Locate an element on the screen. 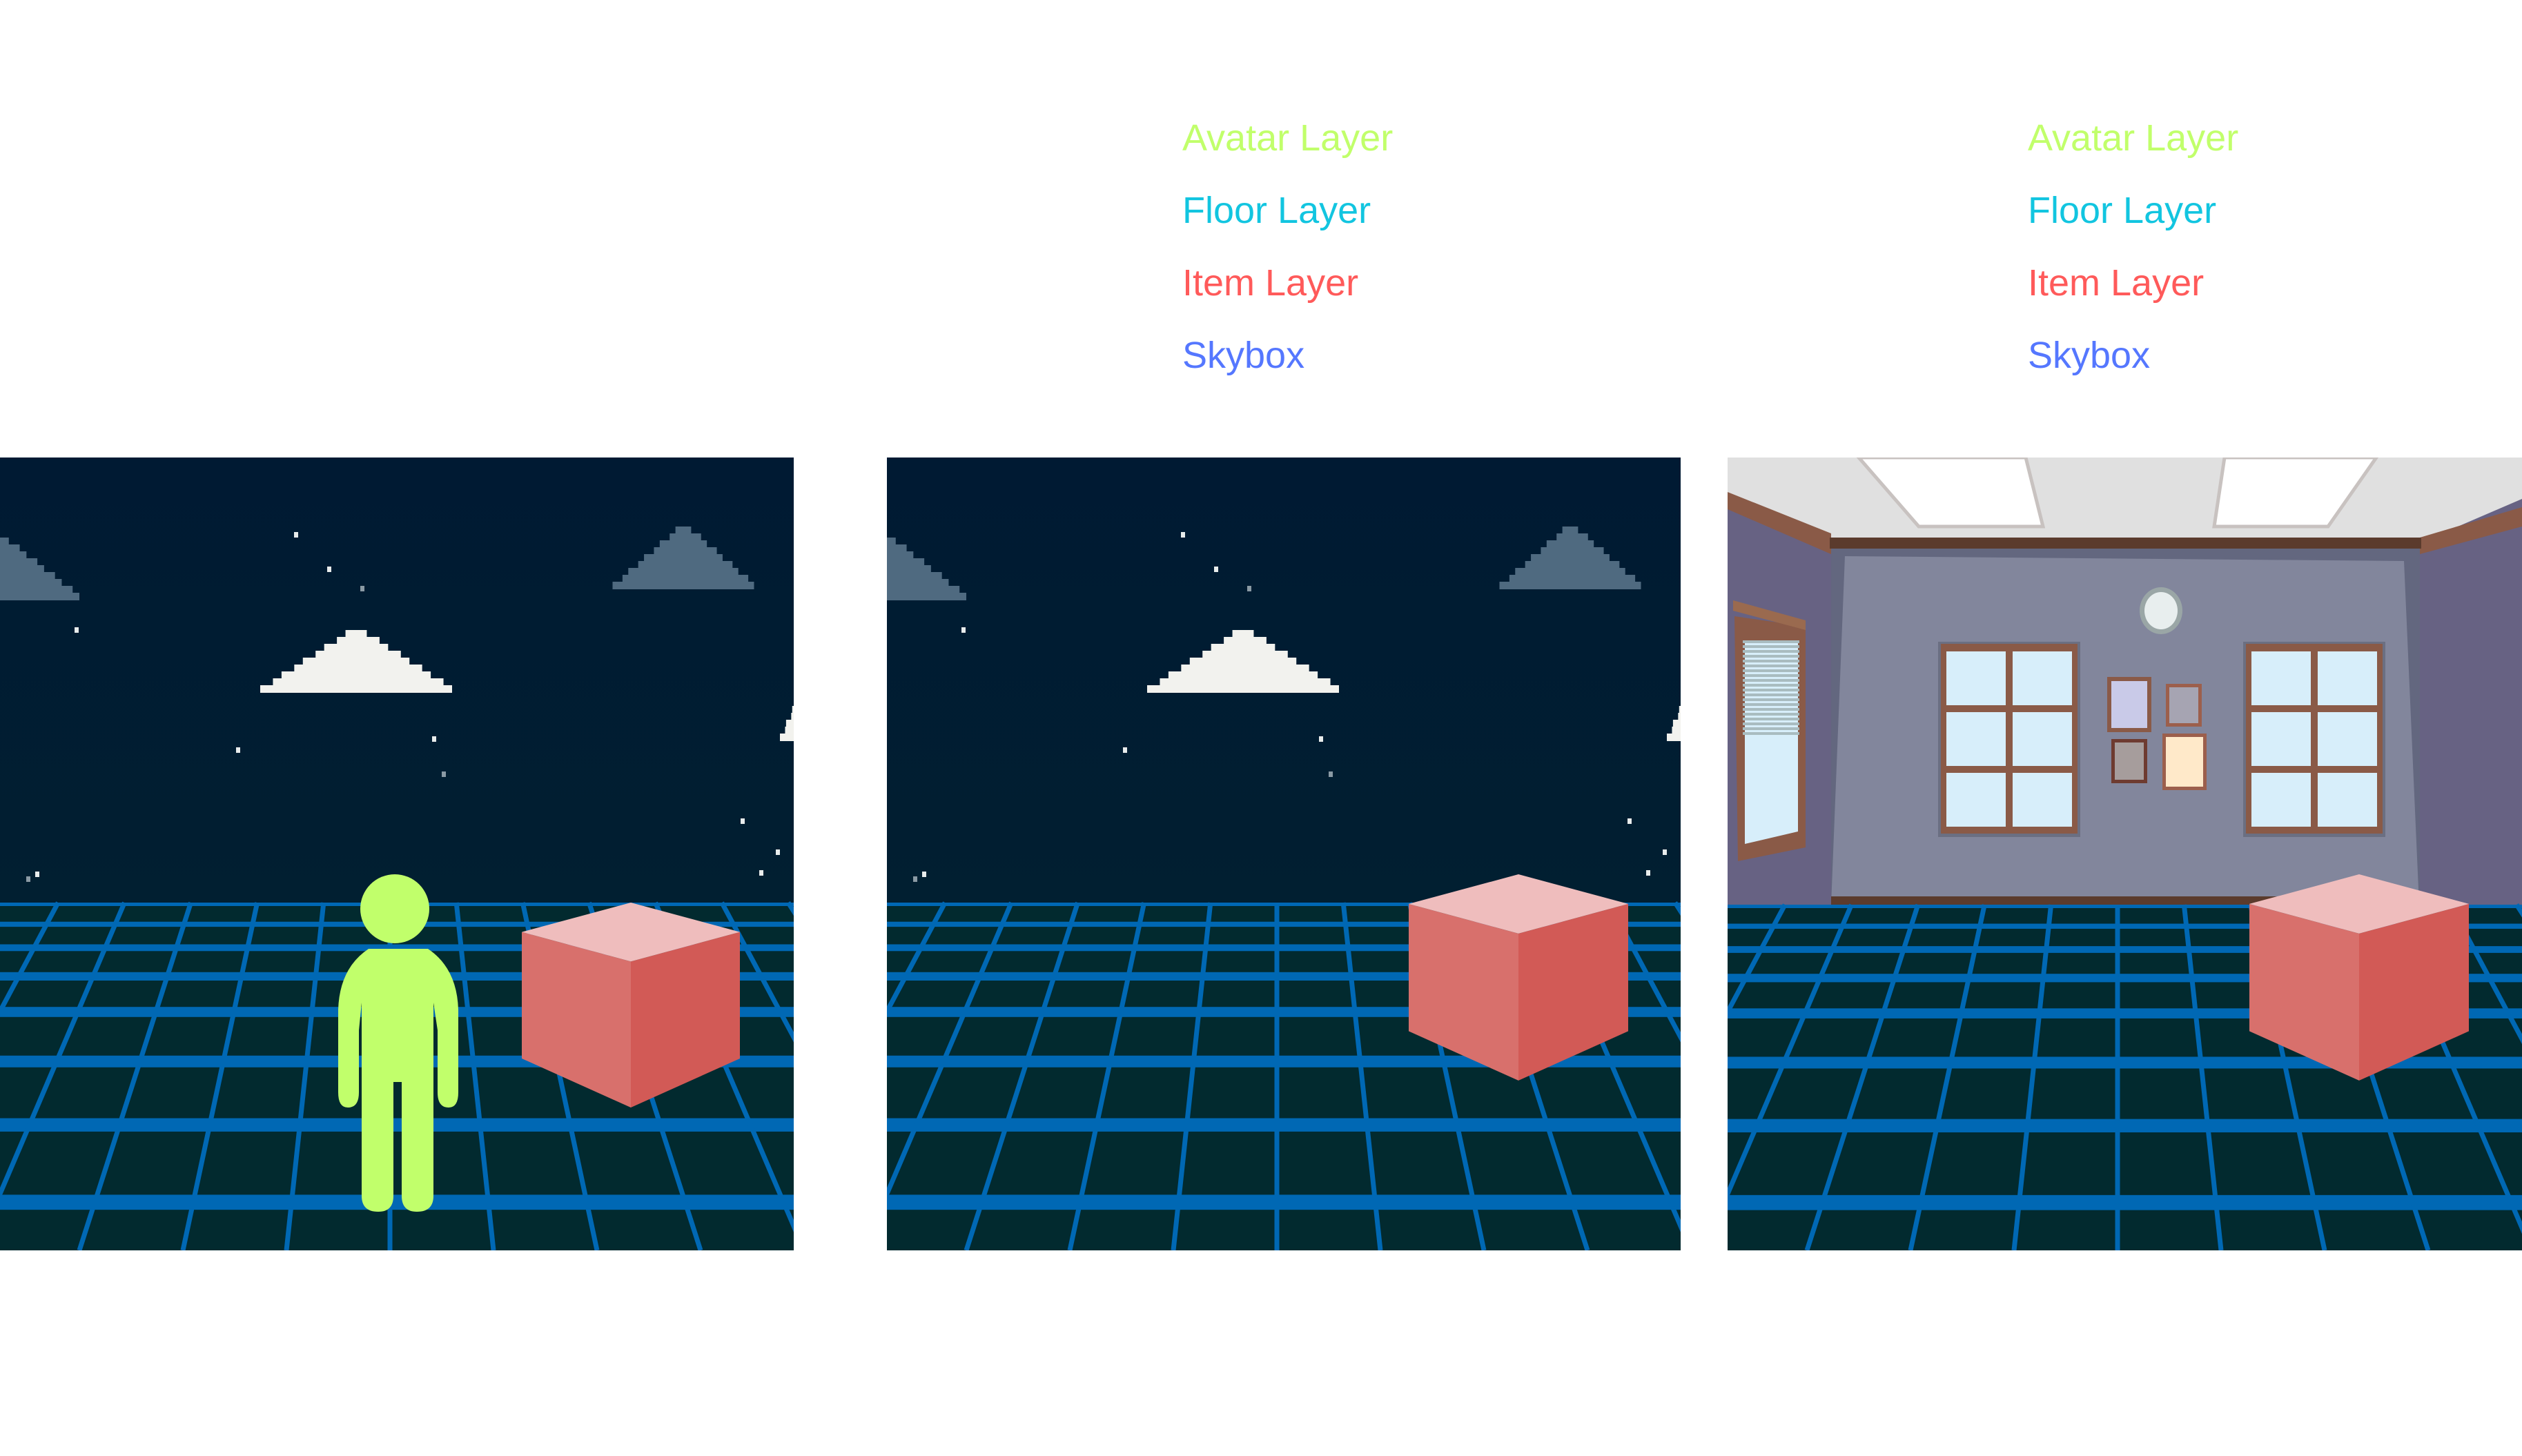  back-window-left is located at coordinates (2009, 739).